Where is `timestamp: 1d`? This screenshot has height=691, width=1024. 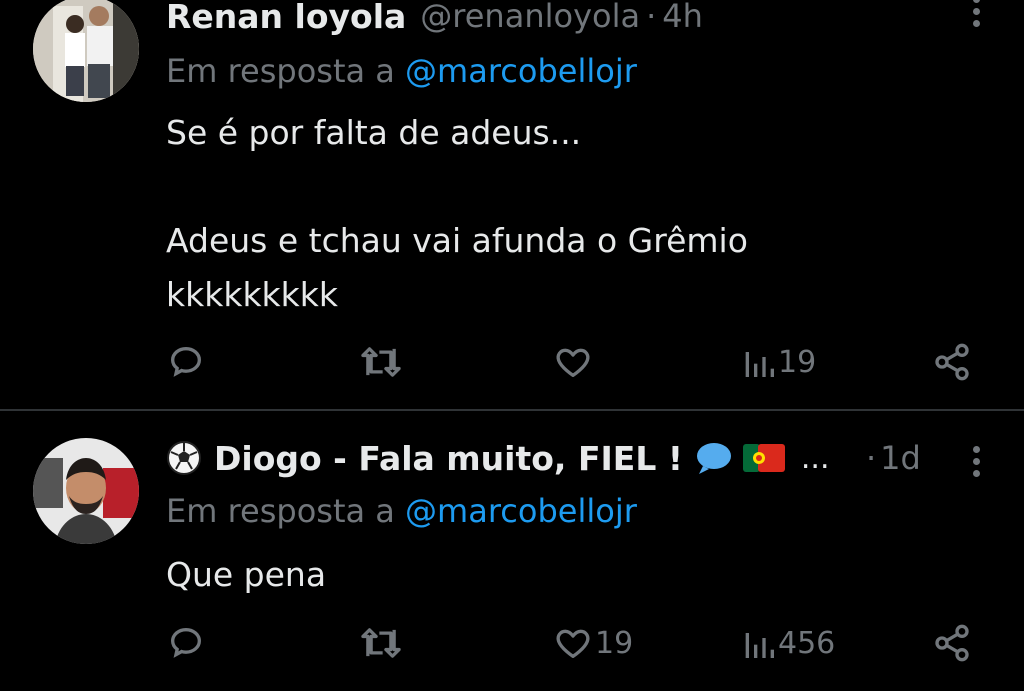
timestamp: 1d is located at coordinates (900, 458).